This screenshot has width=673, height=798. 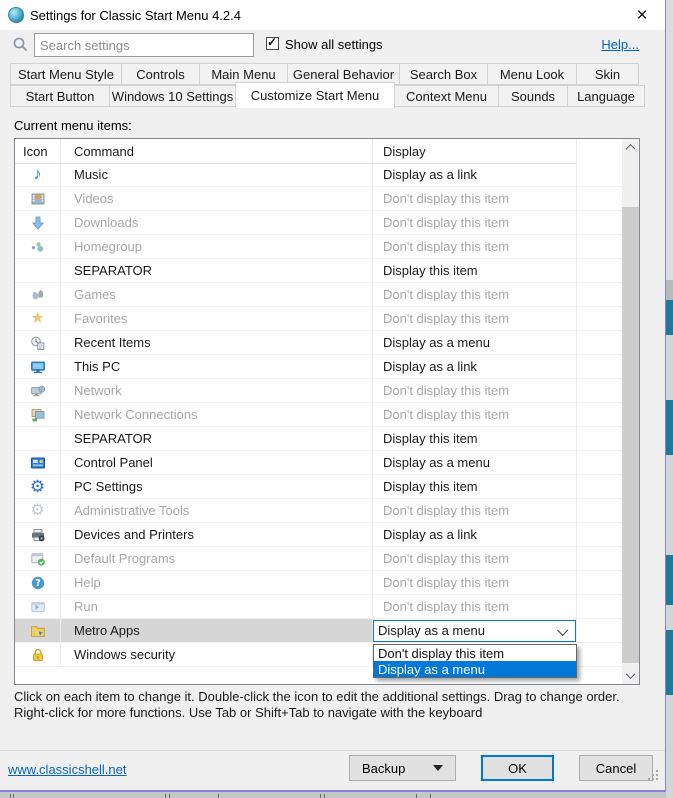 I want to click on tab-windows-10-settings: Windows 10 Settings, so click(x=172, y=96).